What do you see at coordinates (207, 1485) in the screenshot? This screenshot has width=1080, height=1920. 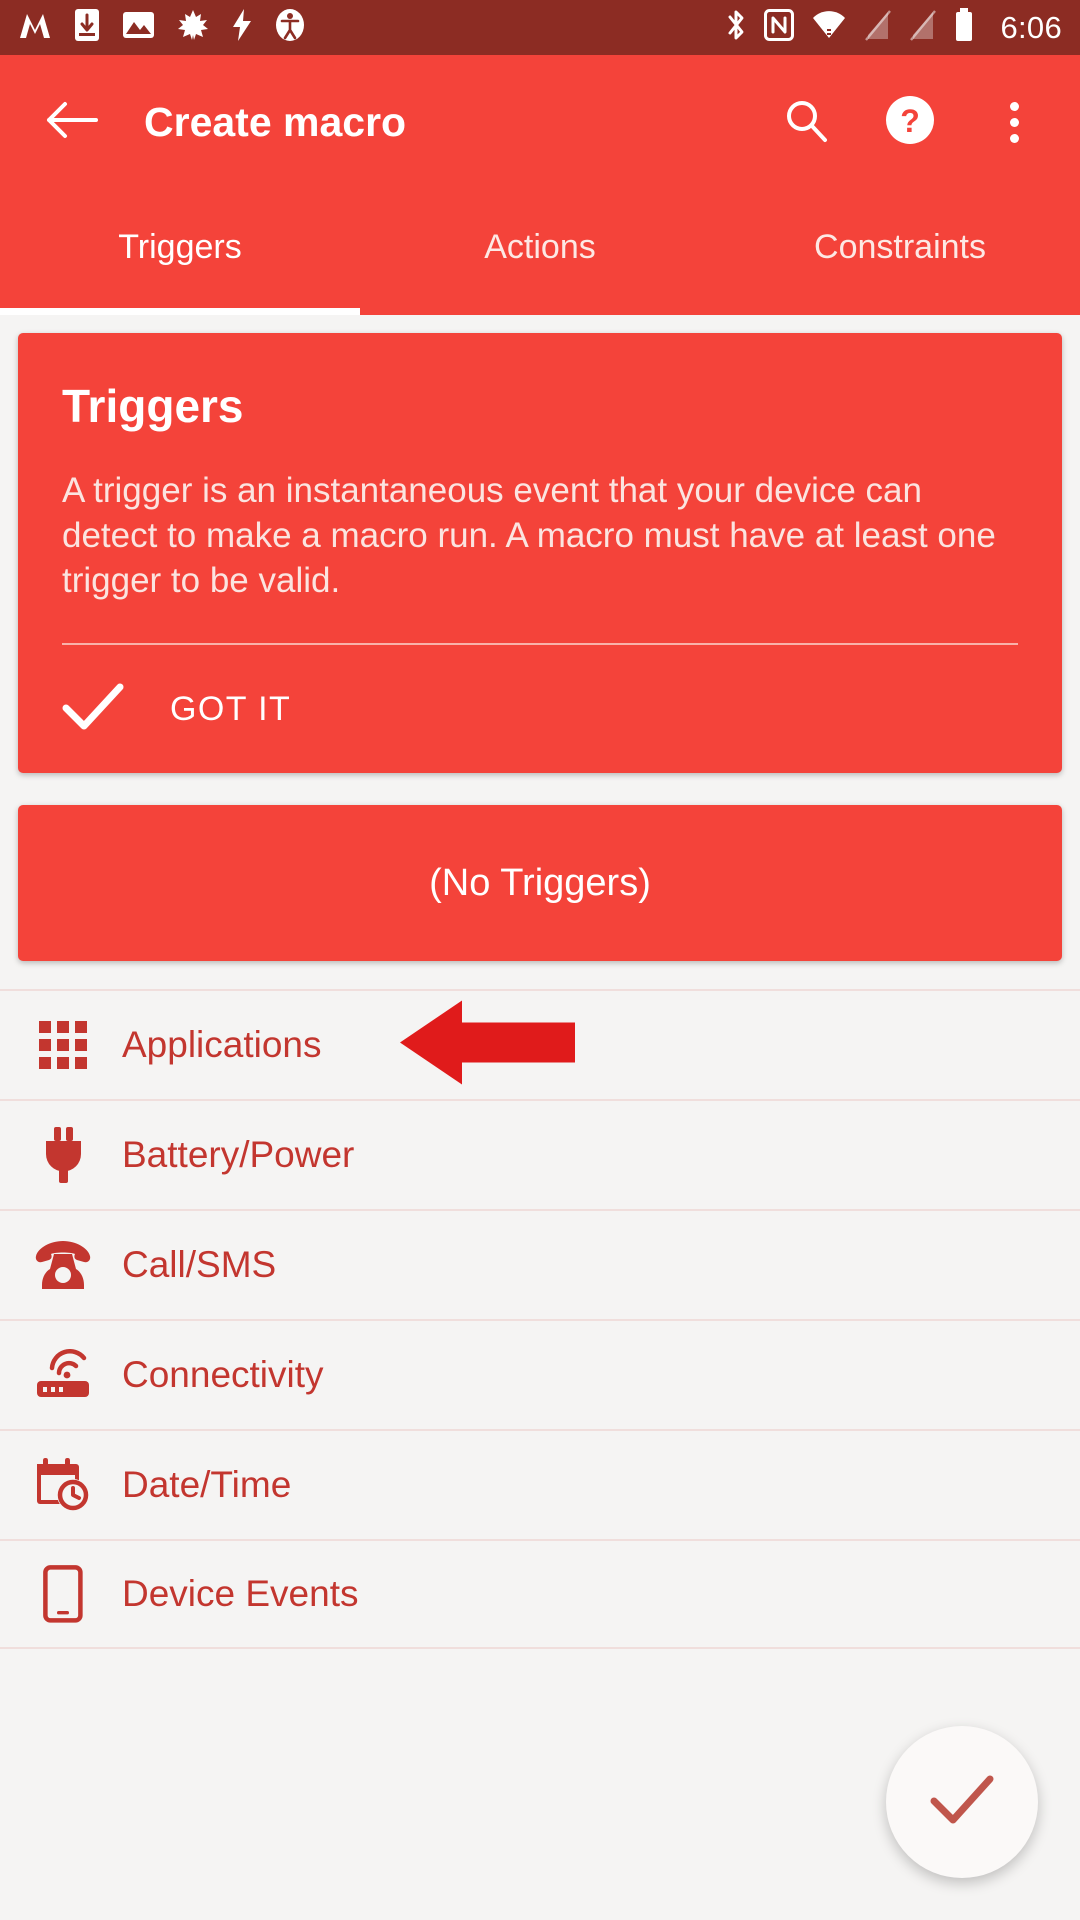 I see `list-item-label: Date/Time` at bounding box center [207, 1485].